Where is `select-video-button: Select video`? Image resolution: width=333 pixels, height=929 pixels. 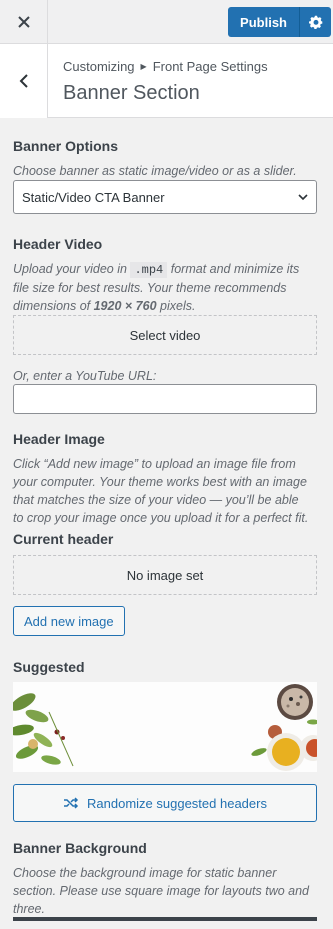 select-video-button: Select video is located at coordinates (165, 335).